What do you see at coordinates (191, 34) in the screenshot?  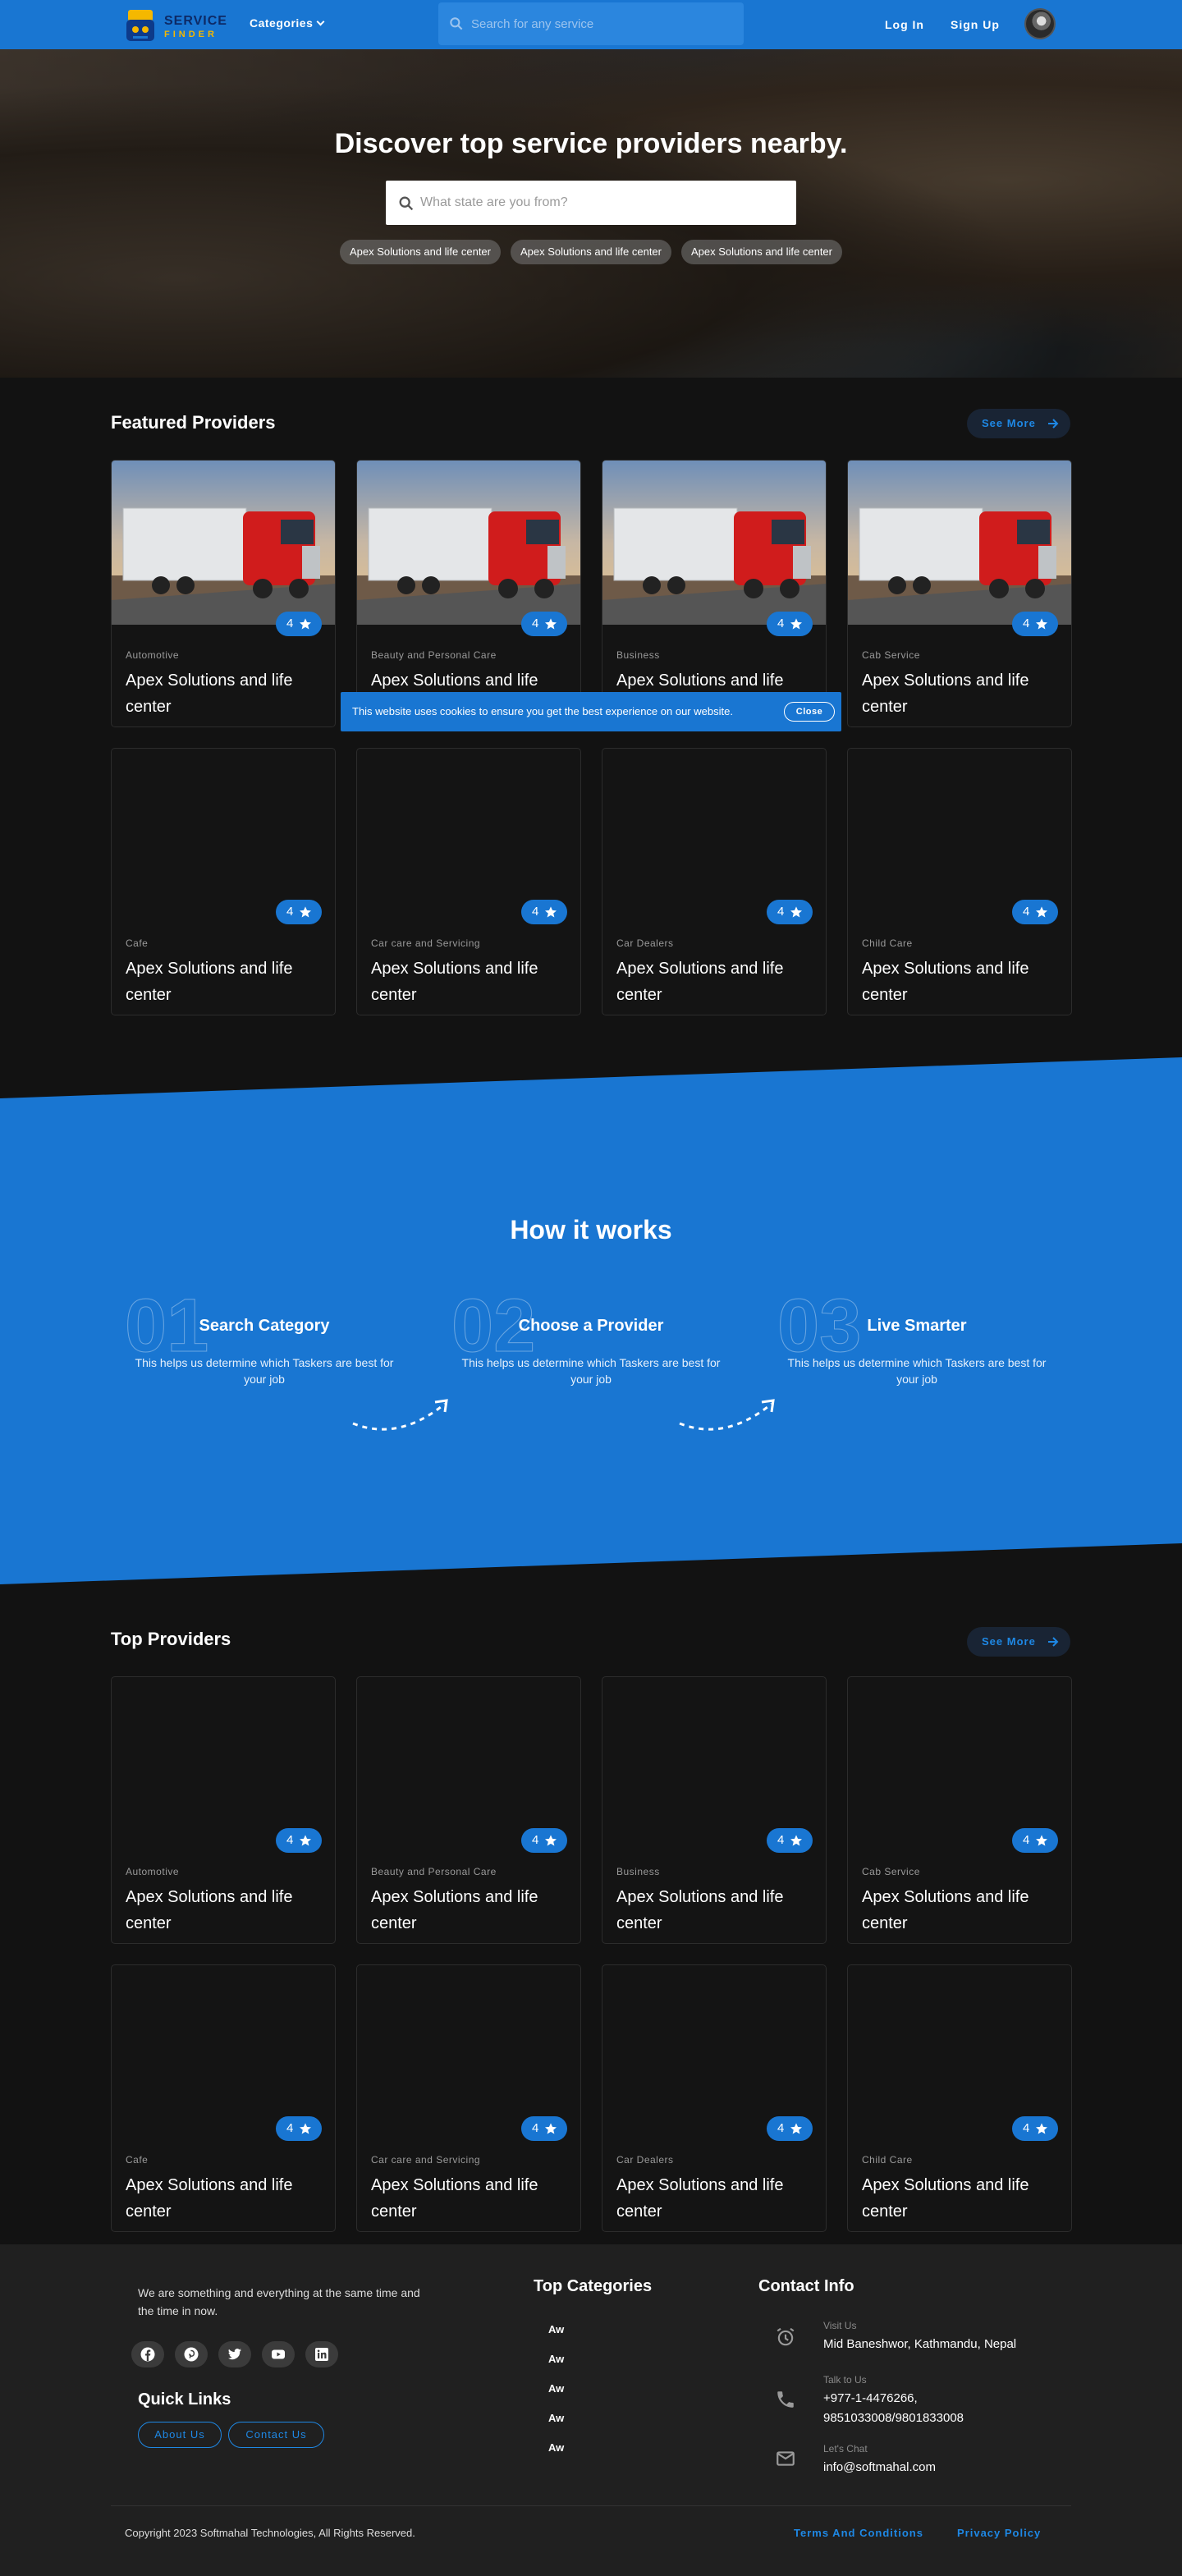 I see `logo-text-finder: FINDER` at bounding box center [191, 34].